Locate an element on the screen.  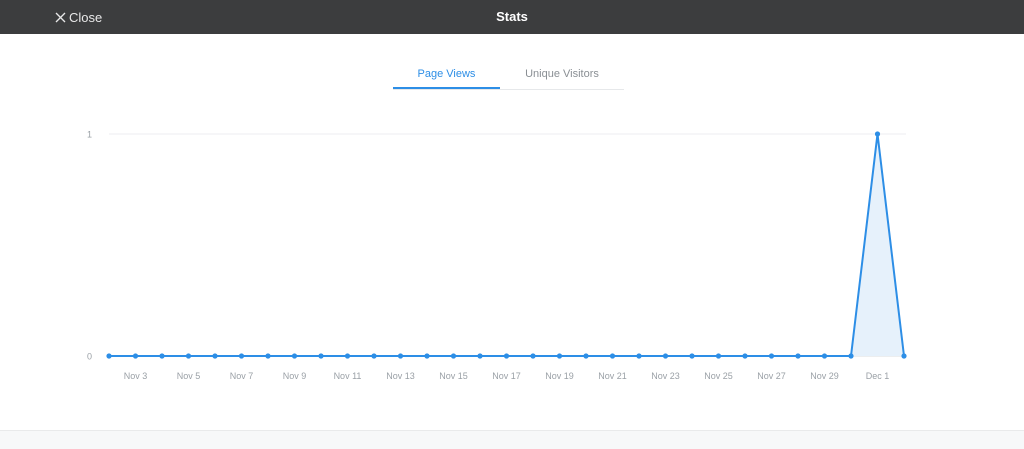
x-tick-label: Nov 15 is located at coordinates (453, 376).